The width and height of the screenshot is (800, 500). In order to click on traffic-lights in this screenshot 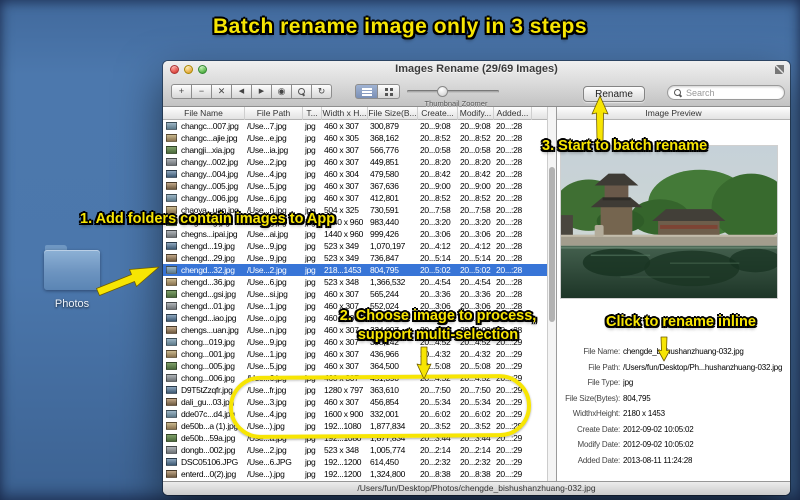, I will do `click(188, 69)`.